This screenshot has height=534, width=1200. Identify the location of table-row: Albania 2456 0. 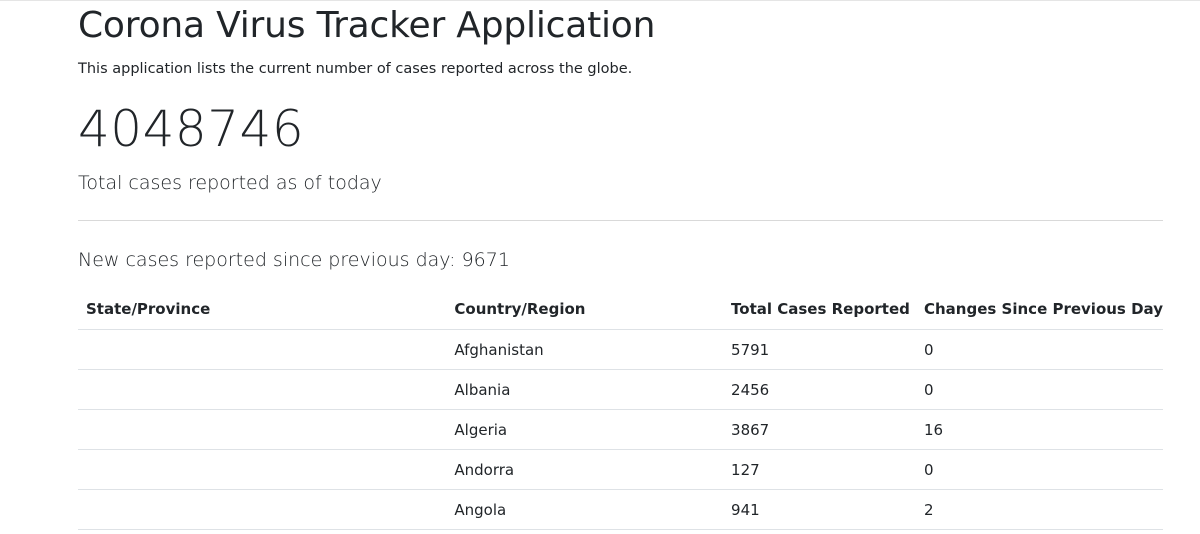
(620, 389).